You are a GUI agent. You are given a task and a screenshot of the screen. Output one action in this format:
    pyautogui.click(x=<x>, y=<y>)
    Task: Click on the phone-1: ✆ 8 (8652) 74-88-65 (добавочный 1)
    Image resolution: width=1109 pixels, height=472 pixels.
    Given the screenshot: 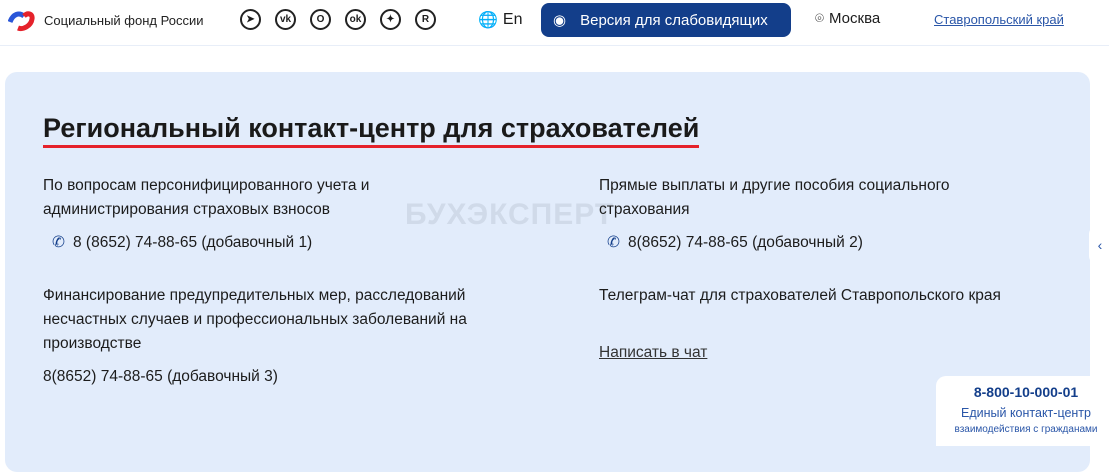 What is the action you would take?
    pyautogui.click(x=182, y=242)
    